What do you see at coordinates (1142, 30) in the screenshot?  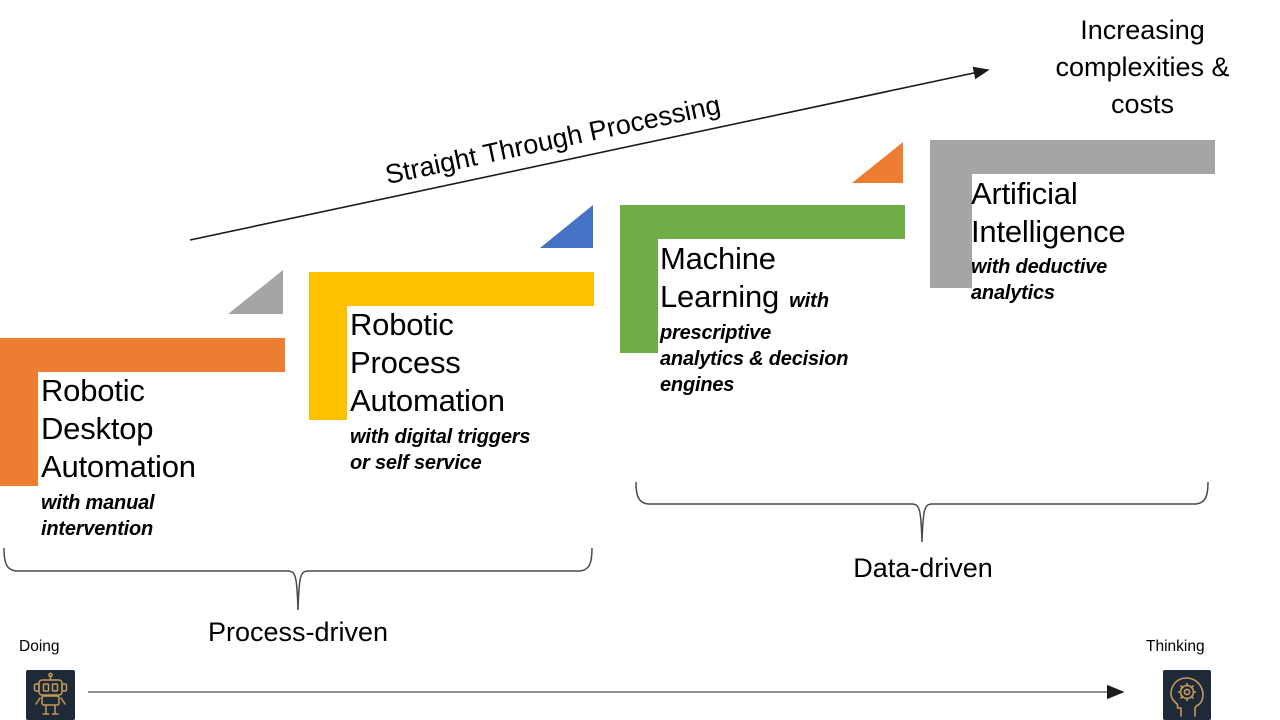 I see `increasing-complexities-line: Increasing` at bounding box center [1142, 30].